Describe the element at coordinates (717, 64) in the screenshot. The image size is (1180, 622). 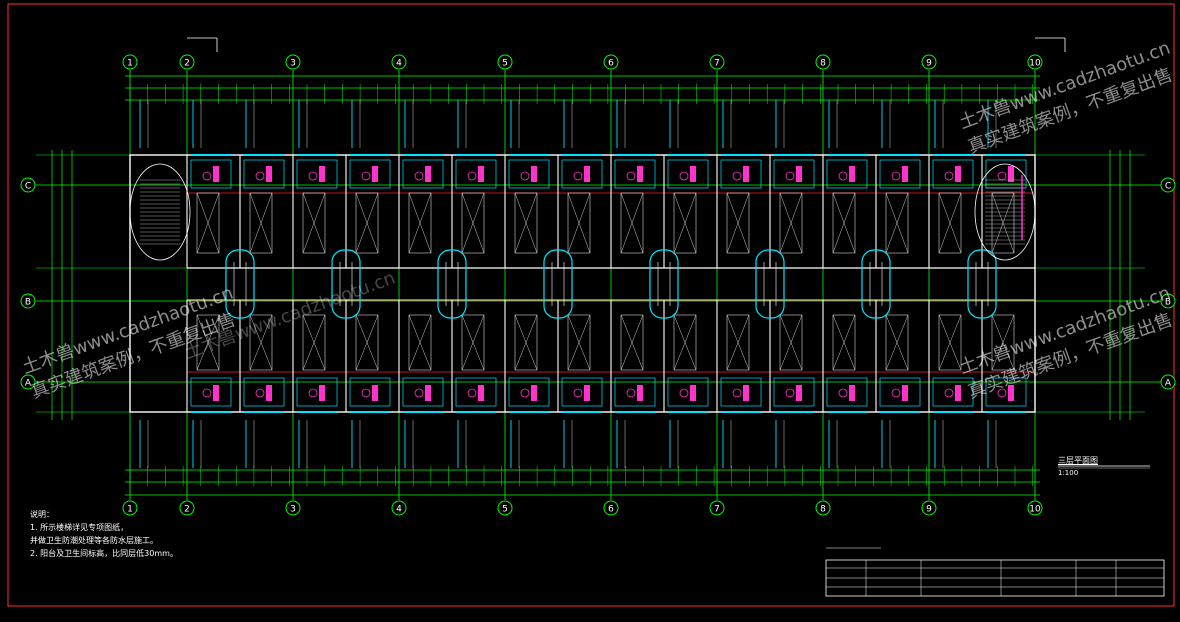
I see `axis-label-number: 7` at that location.